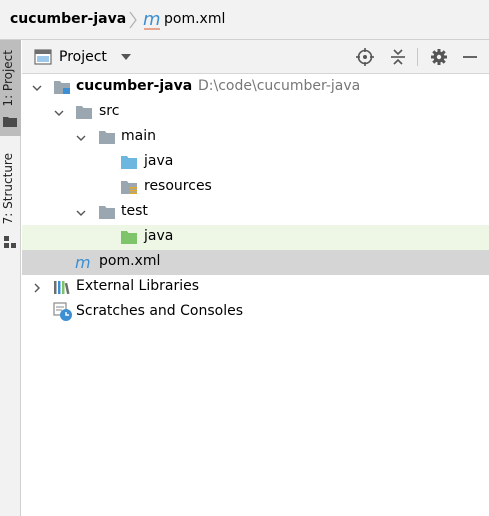  I want to click on tree-row-external-libraries: External Libraries, so click(255, 287).